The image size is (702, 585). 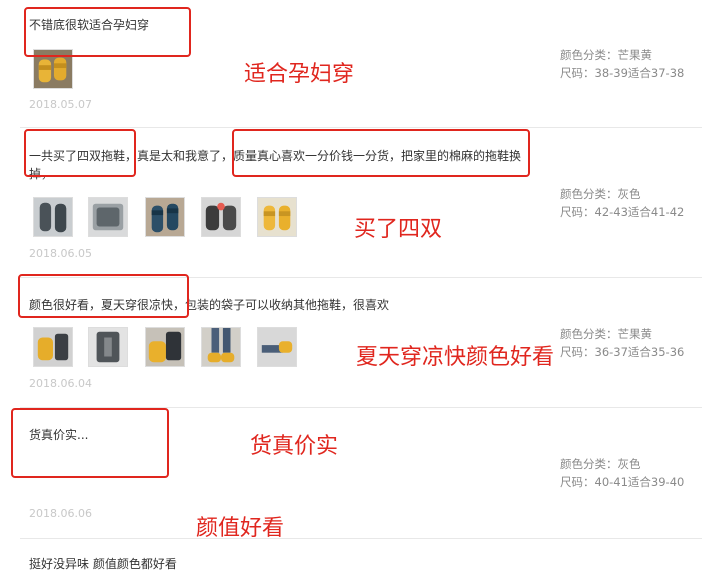 I want to click on review-date: 2018.05.07, so click(x=60, y=104).